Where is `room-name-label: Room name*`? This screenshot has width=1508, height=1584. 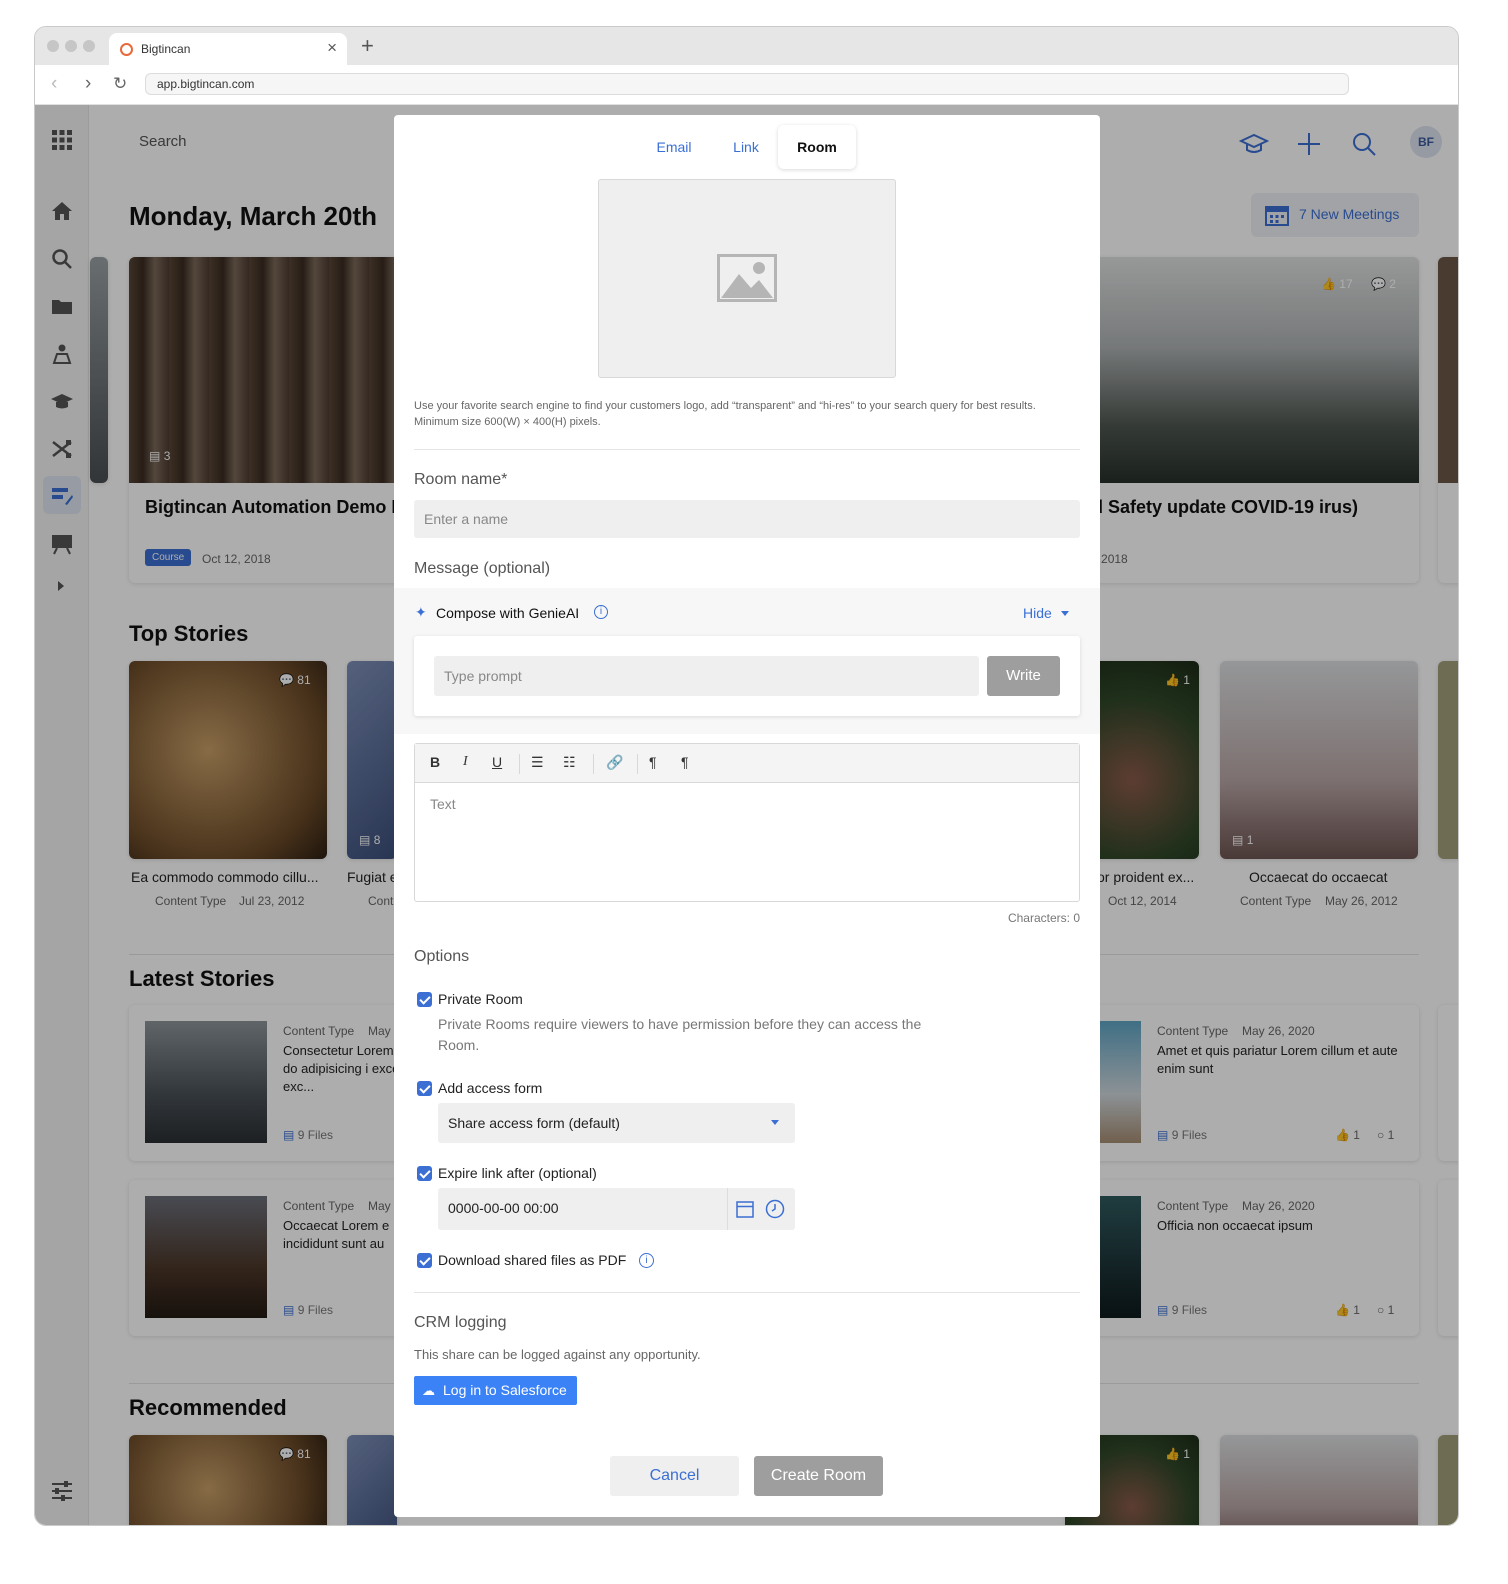
room-name-label: Room name* is located at coordinates (461, 479).